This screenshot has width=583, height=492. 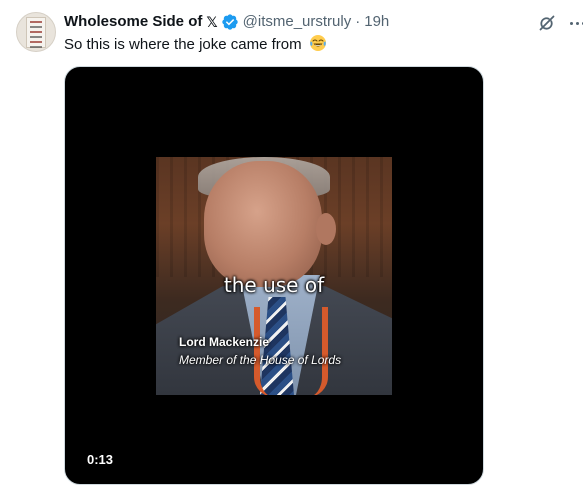 I want to click on speaker-name: Lord Mackenzie, so click(x=224, y=342).